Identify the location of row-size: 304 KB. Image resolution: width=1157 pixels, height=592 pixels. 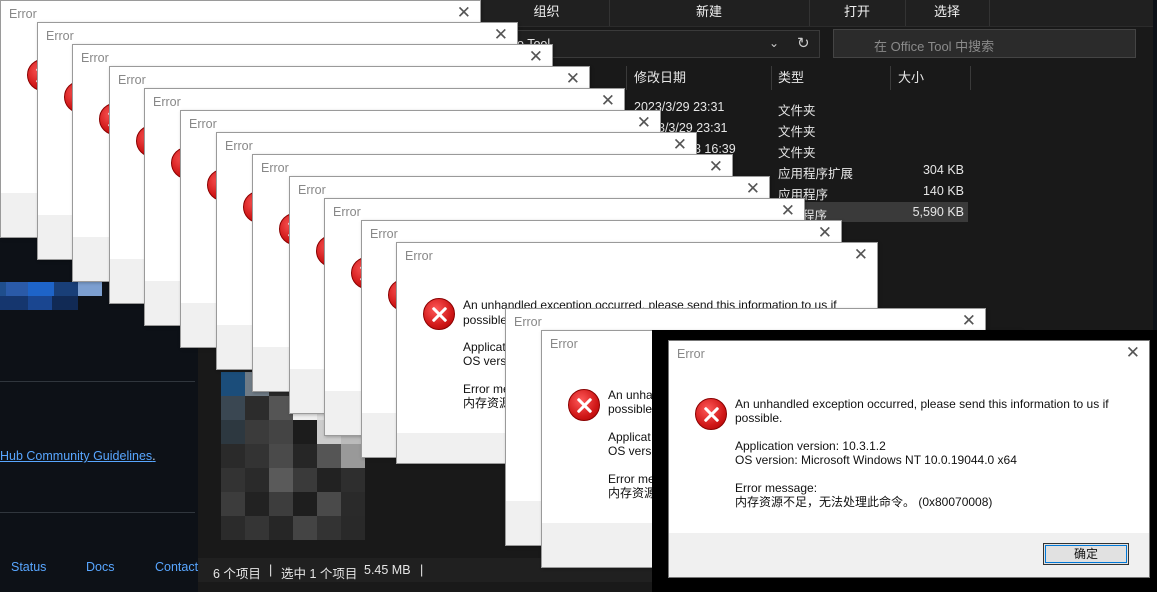
(929, 170).